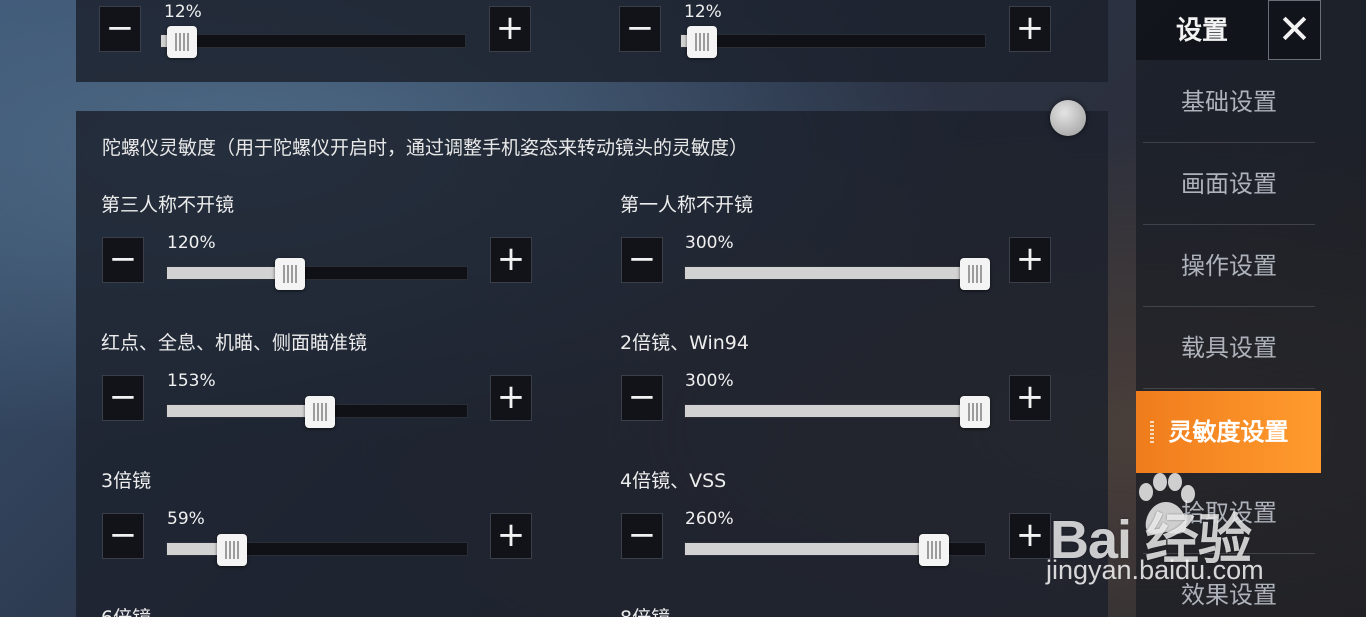 The image size is (1366, 617). Describe the element at coordinates (687, 205) in the screenshot. I see `row-label: 第一人称不开镜` at that location.